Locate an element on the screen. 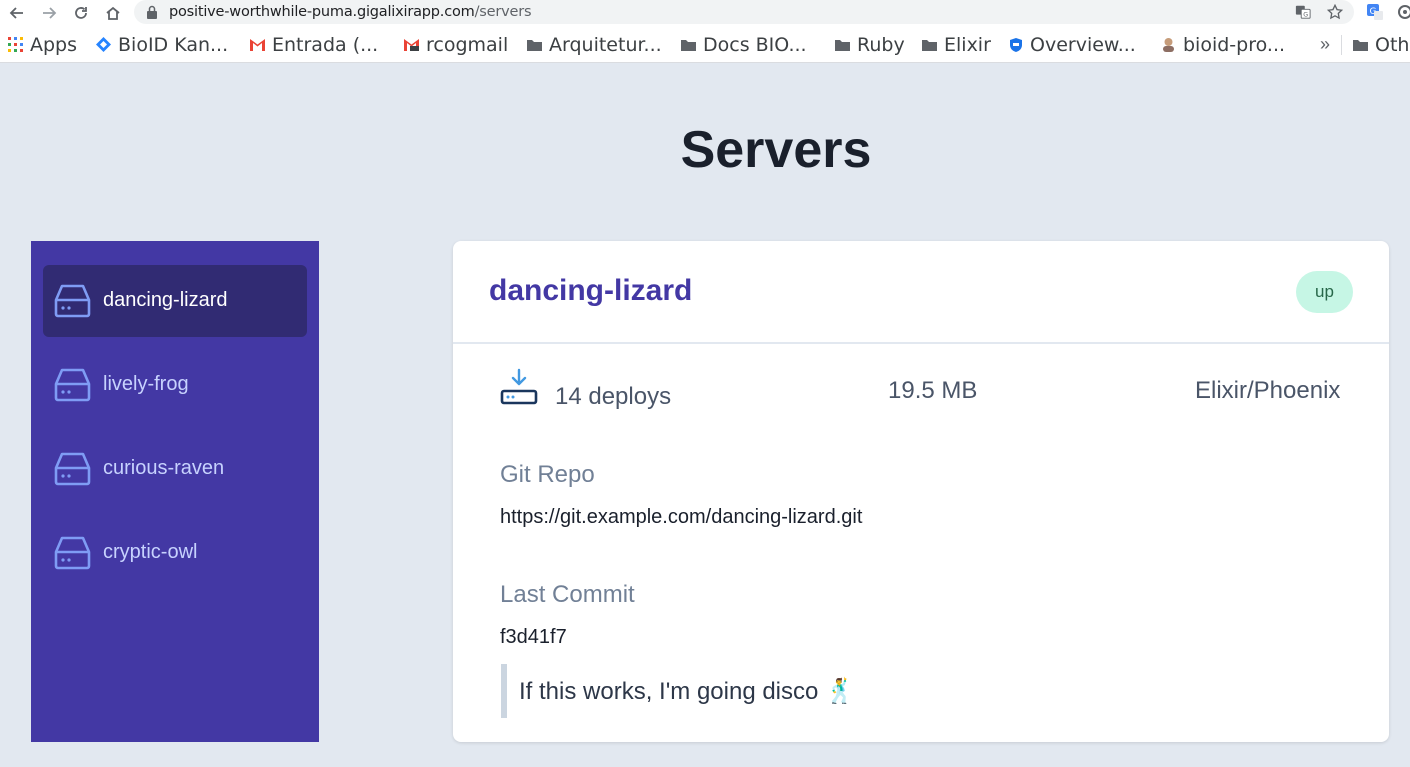  sidebar-item-lively-frog: lively-frog is located at coordinates (175, 385).